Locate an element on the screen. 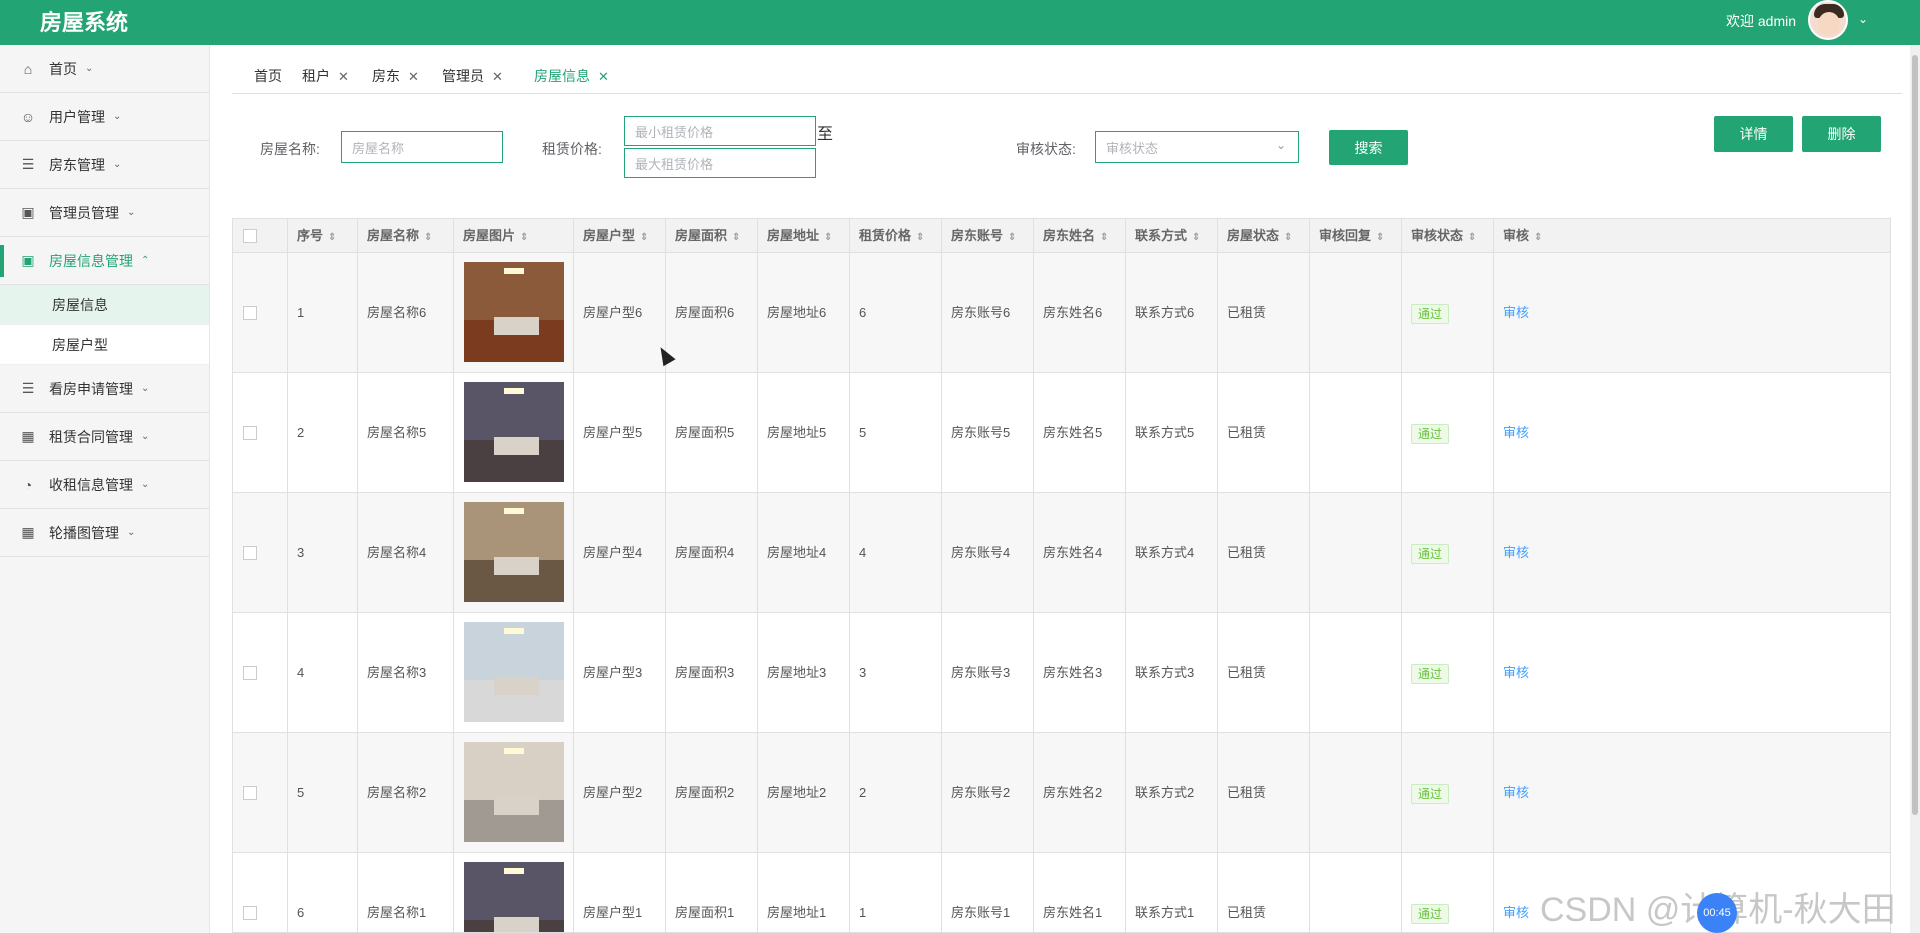  sidebar-item: ▦ 租赁合同管理 ⌄ is located at coordinates (104, 437).